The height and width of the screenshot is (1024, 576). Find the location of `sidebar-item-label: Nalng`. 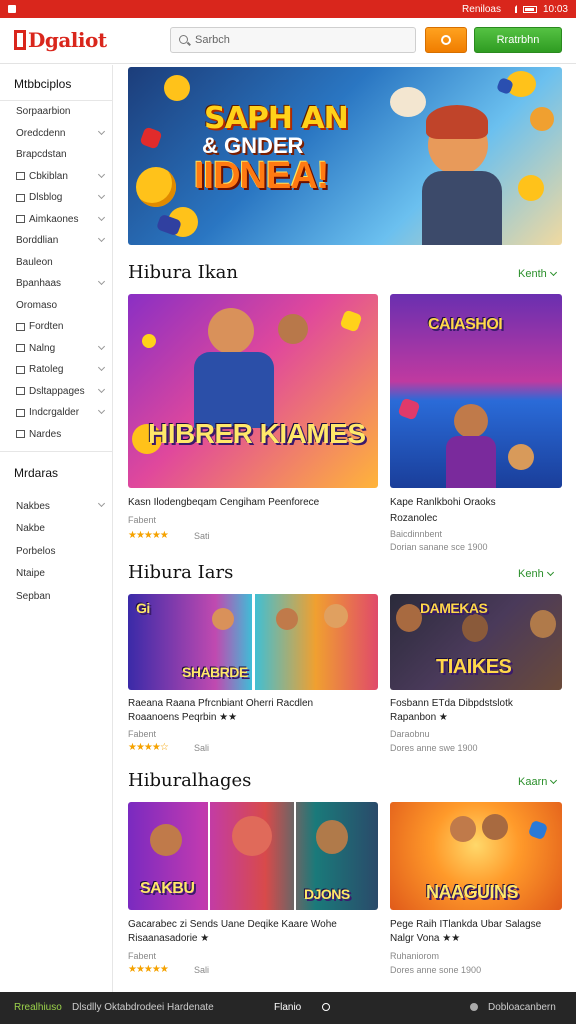

sidebar-item-label: Nalng is located at coordinates (42, 348).